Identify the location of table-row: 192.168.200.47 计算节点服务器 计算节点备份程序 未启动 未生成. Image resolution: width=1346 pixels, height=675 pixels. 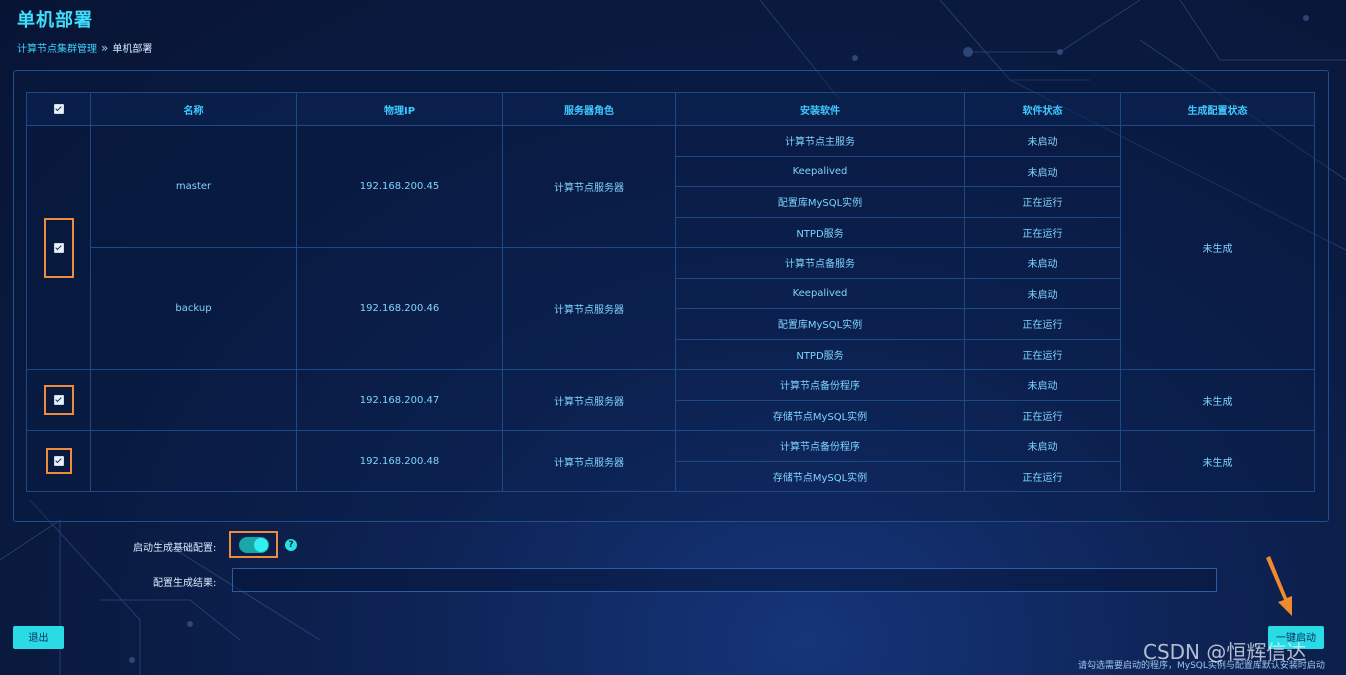
(670, 400).